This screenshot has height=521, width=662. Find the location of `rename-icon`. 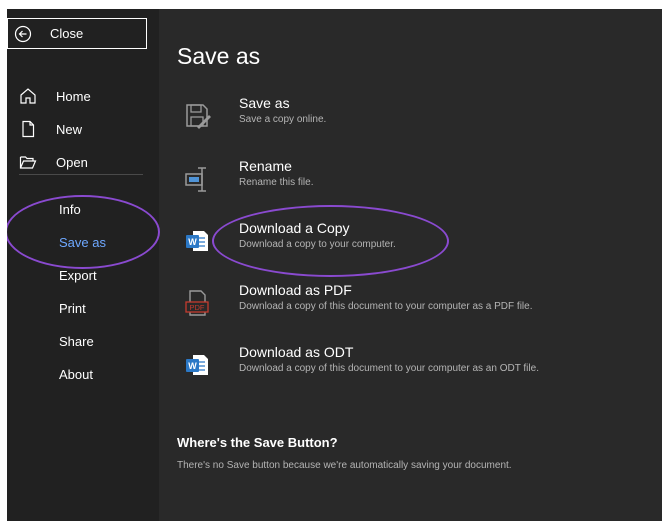

rename-icon is located at coordinates (197, 179).